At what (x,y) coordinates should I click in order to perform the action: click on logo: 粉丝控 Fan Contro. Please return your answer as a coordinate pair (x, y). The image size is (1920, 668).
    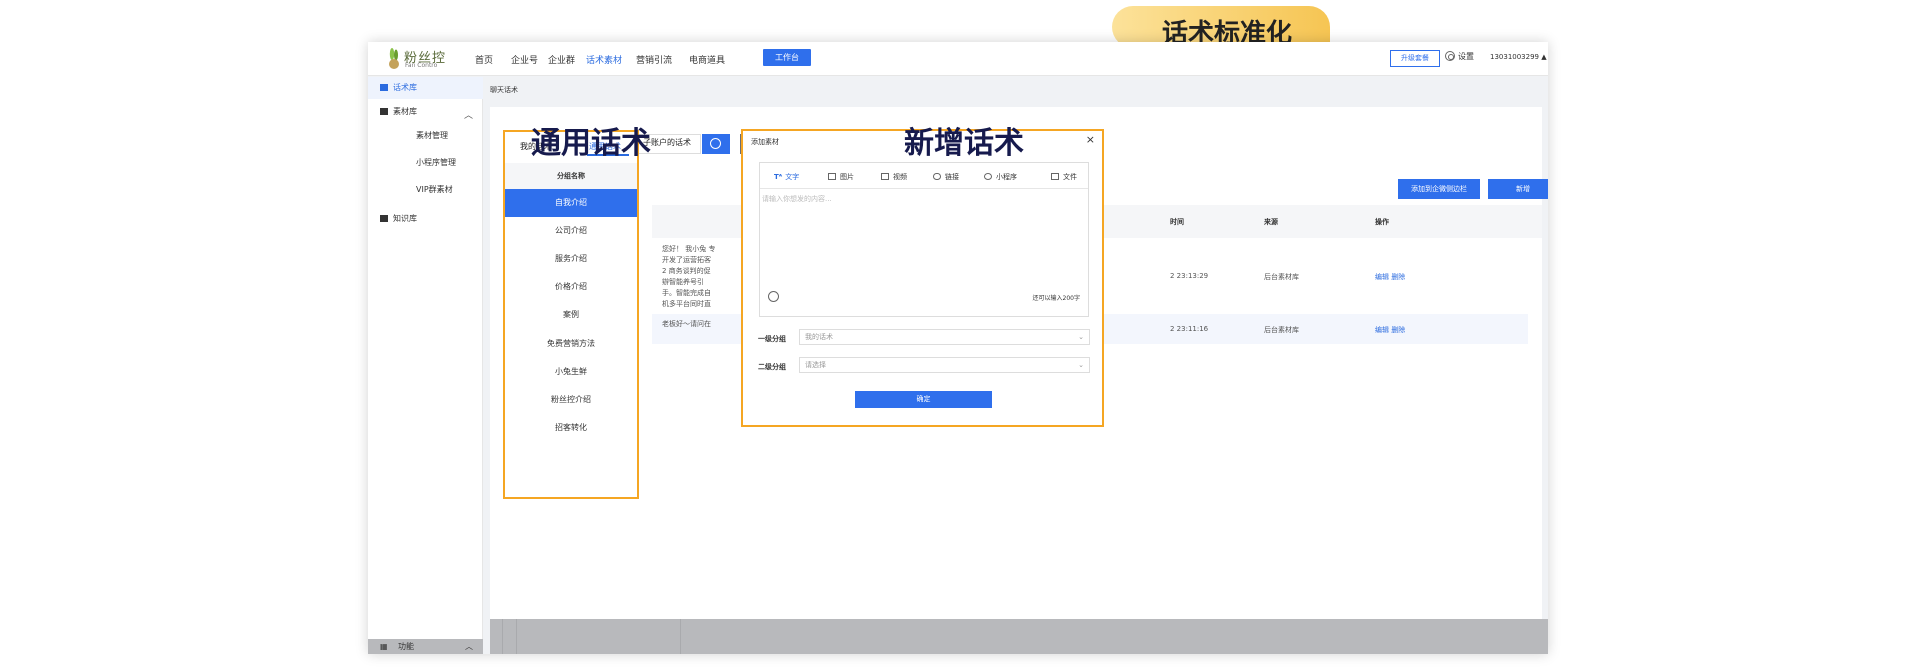
    Looking at the image, I should click on (416, 59).